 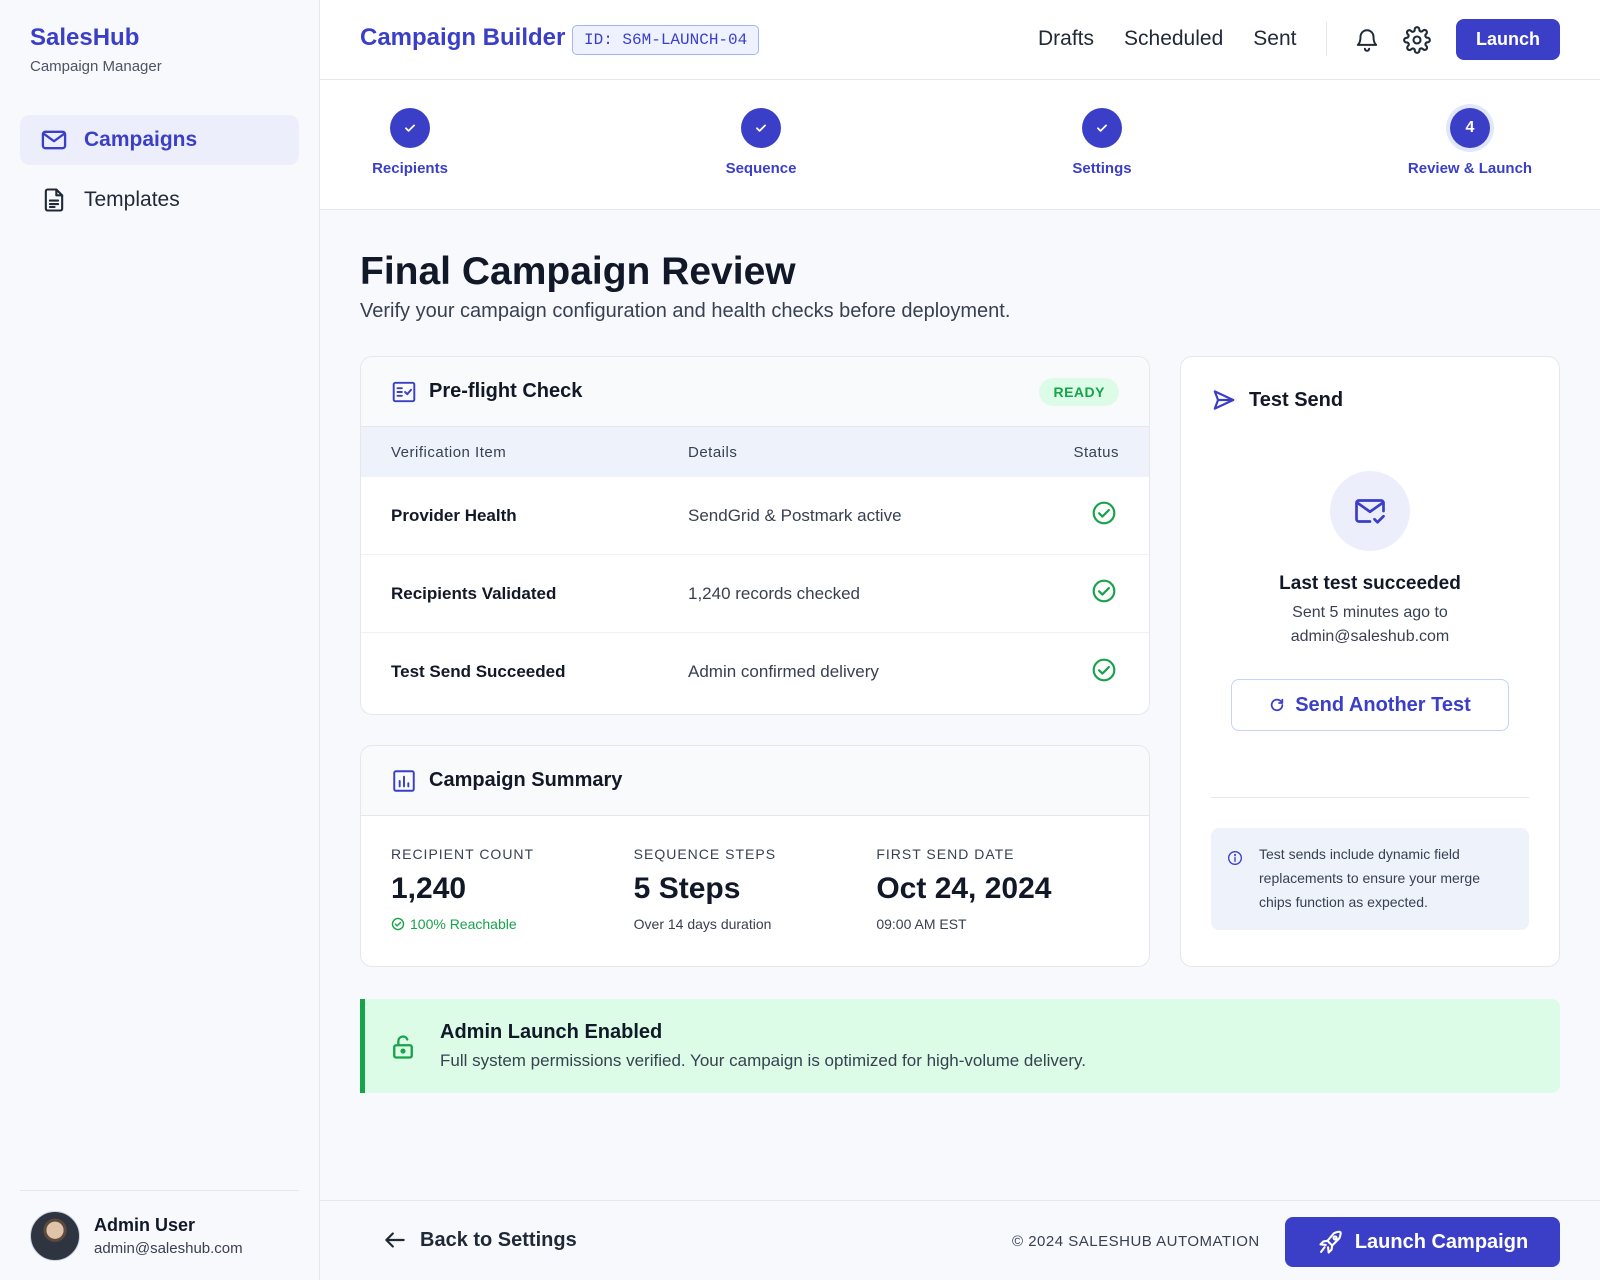 What do you see at coordinates (1326, 39) in the screenshot?
I see `header-divider` at bounding box center [1326, 39].